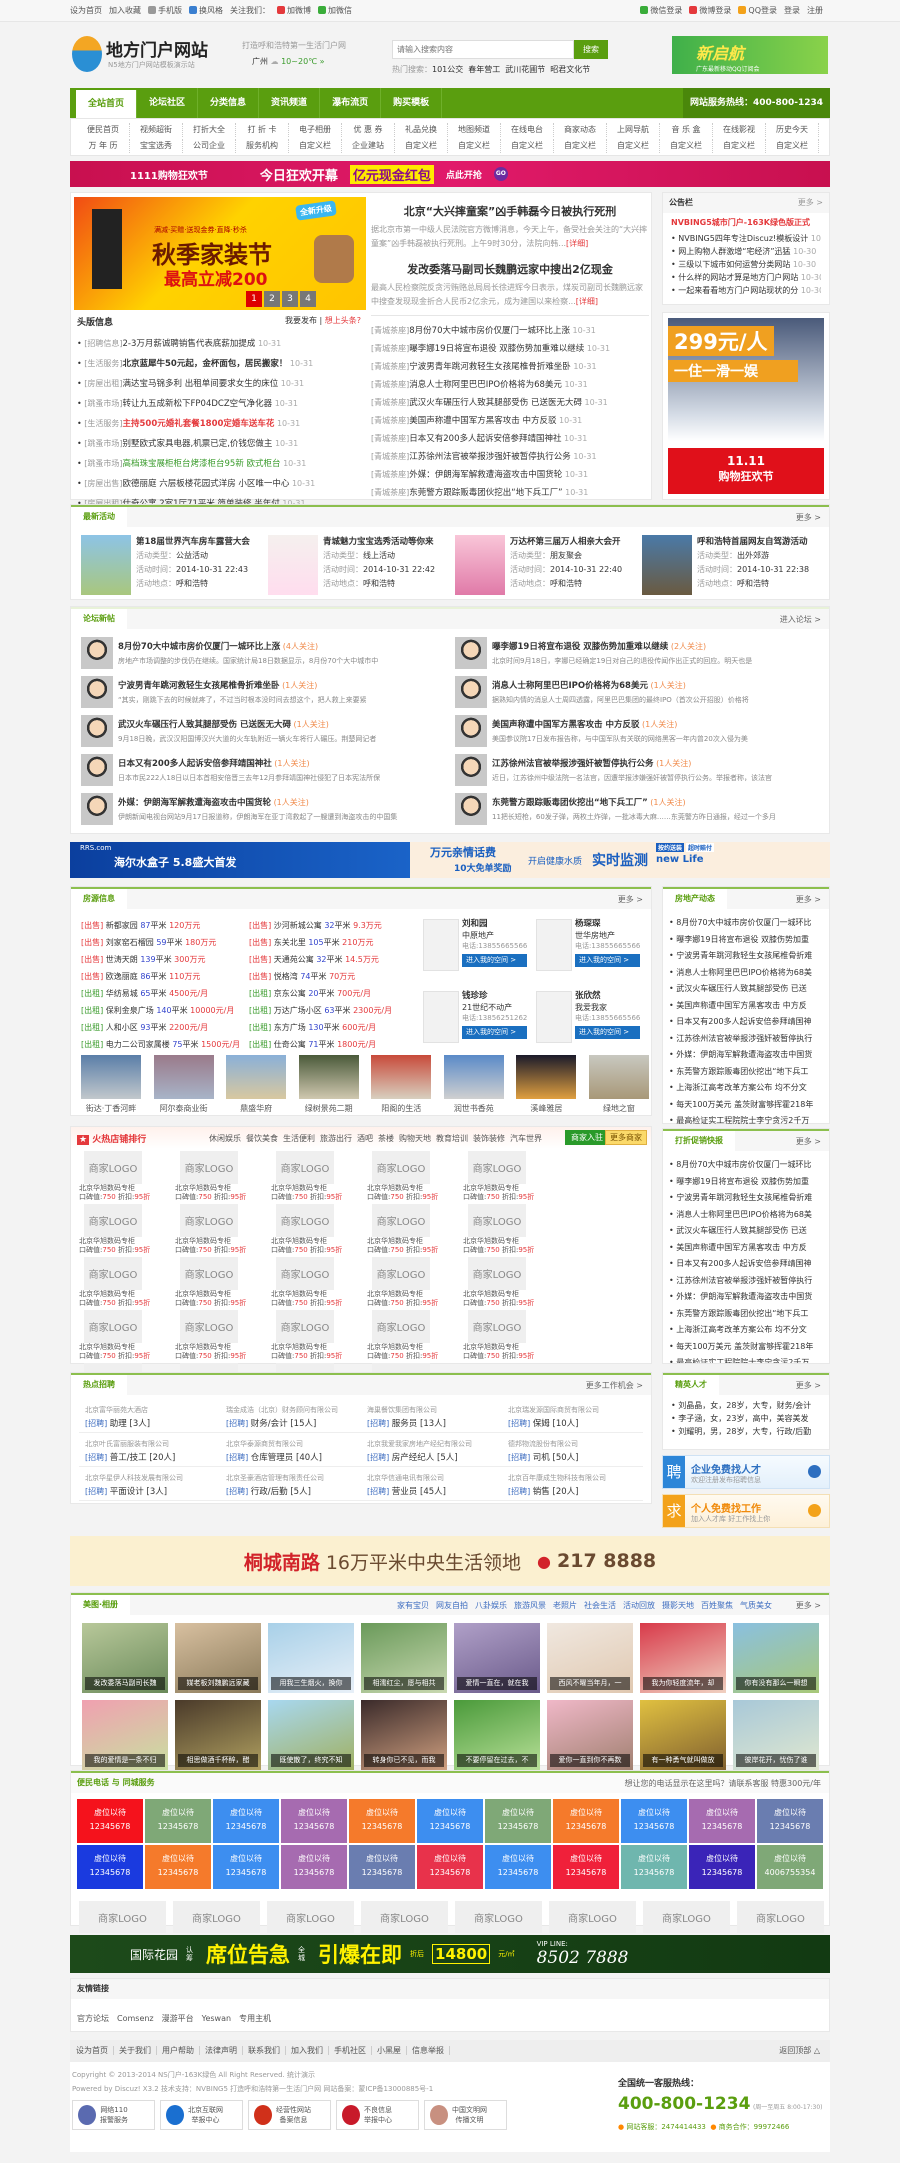 The image size is (900, 2163). Describe the element at coordinates (390, 438) in the screenshot. I see `news-category: [青城茶座]` at that location.